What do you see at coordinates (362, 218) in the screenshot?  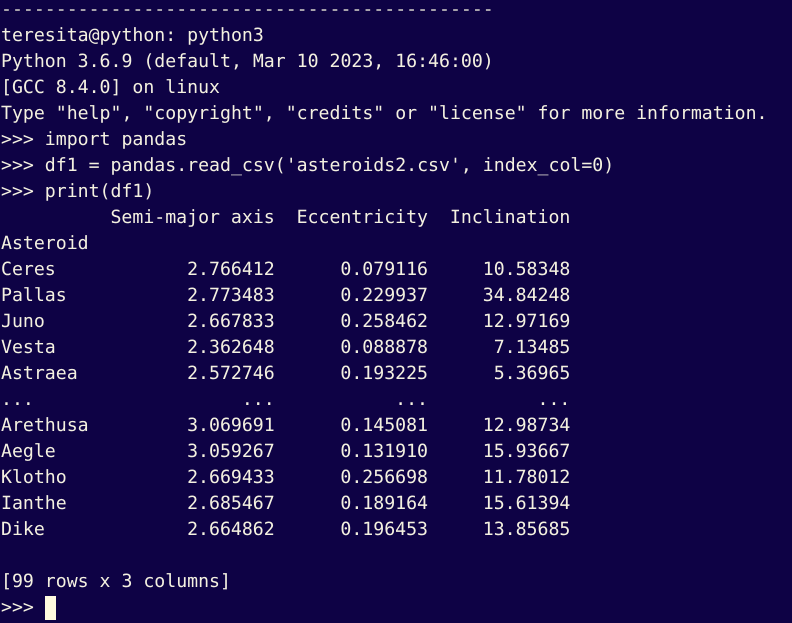 I see `column-header: Eccentricity` at bounding box center [362, 218].